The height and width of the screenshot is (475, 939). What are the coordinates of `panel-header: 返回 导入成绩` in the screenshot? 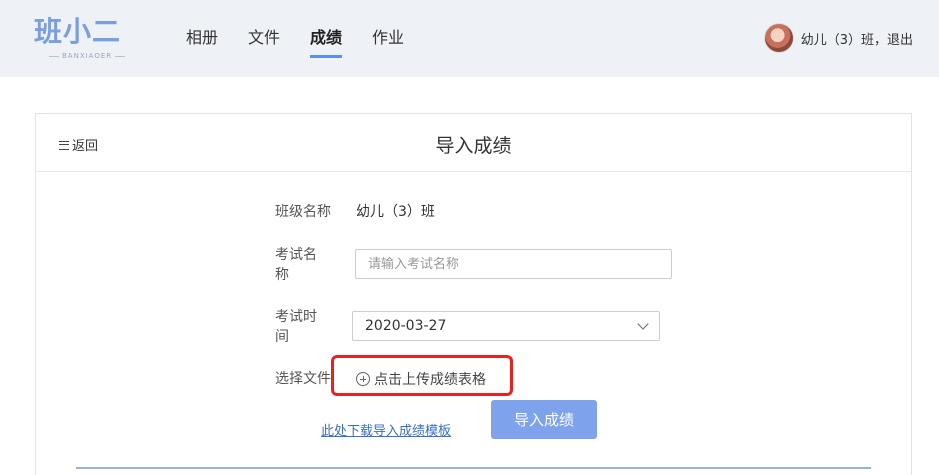 It's located at (473, 143).